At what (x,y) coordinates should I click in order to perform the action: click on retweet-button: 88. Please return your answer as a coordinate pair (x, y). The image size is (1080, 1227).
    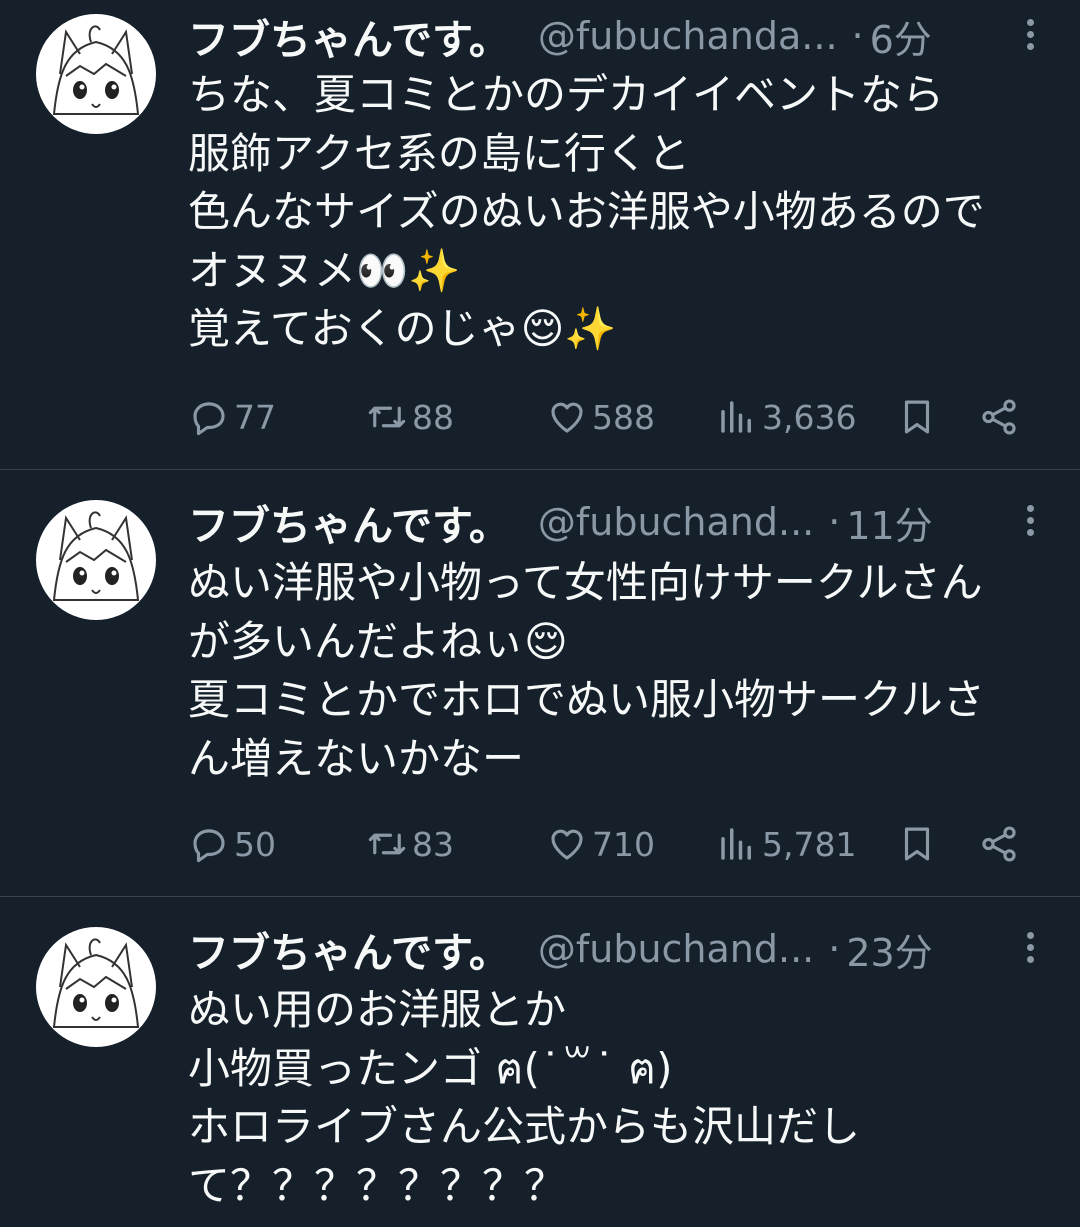
    Looking at the image, I should click on (410, 417).